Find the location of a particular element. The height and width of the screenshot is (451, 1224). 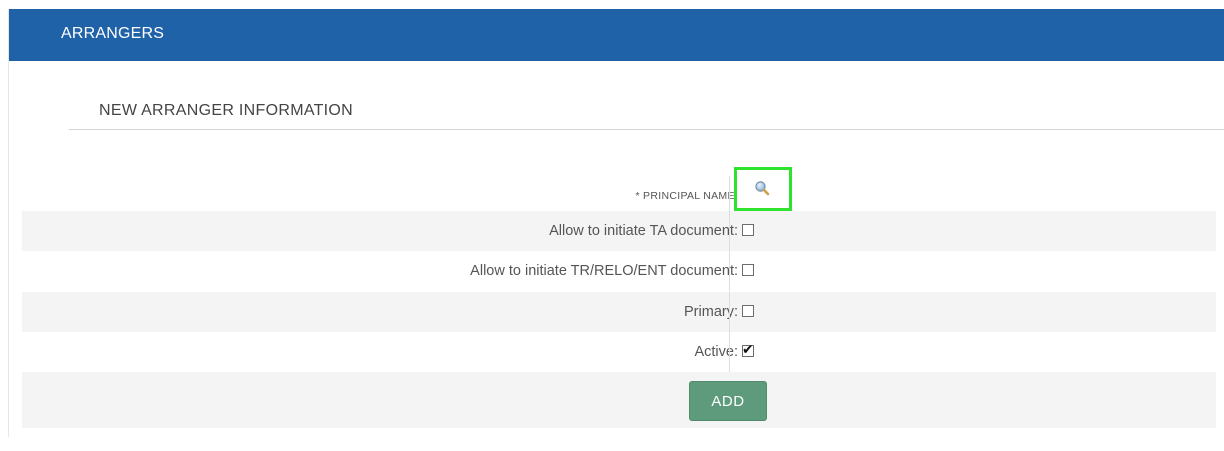

button-row: ADD is located at coordinates (619, 400).